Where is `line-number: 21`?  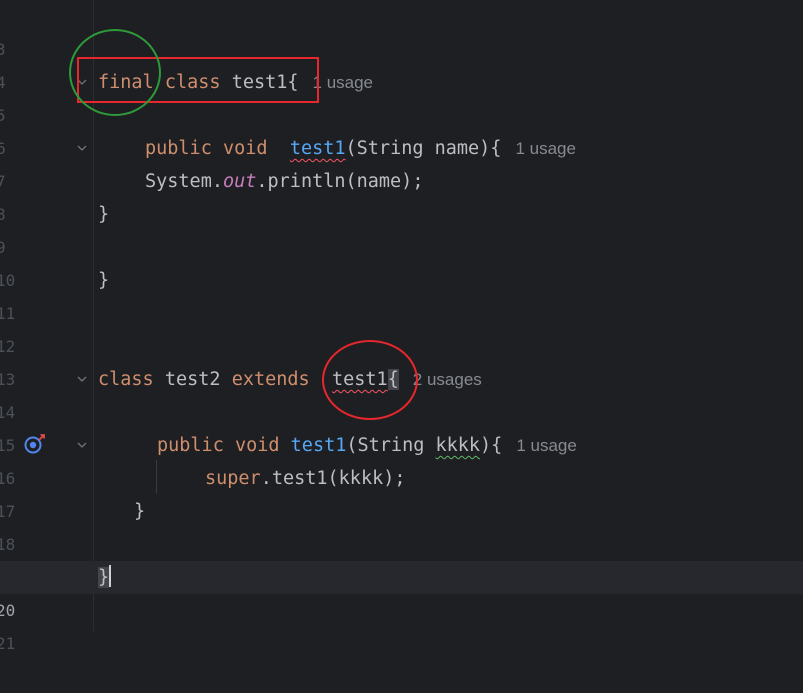 line-number: 21 is located at coordinates (8, 643).